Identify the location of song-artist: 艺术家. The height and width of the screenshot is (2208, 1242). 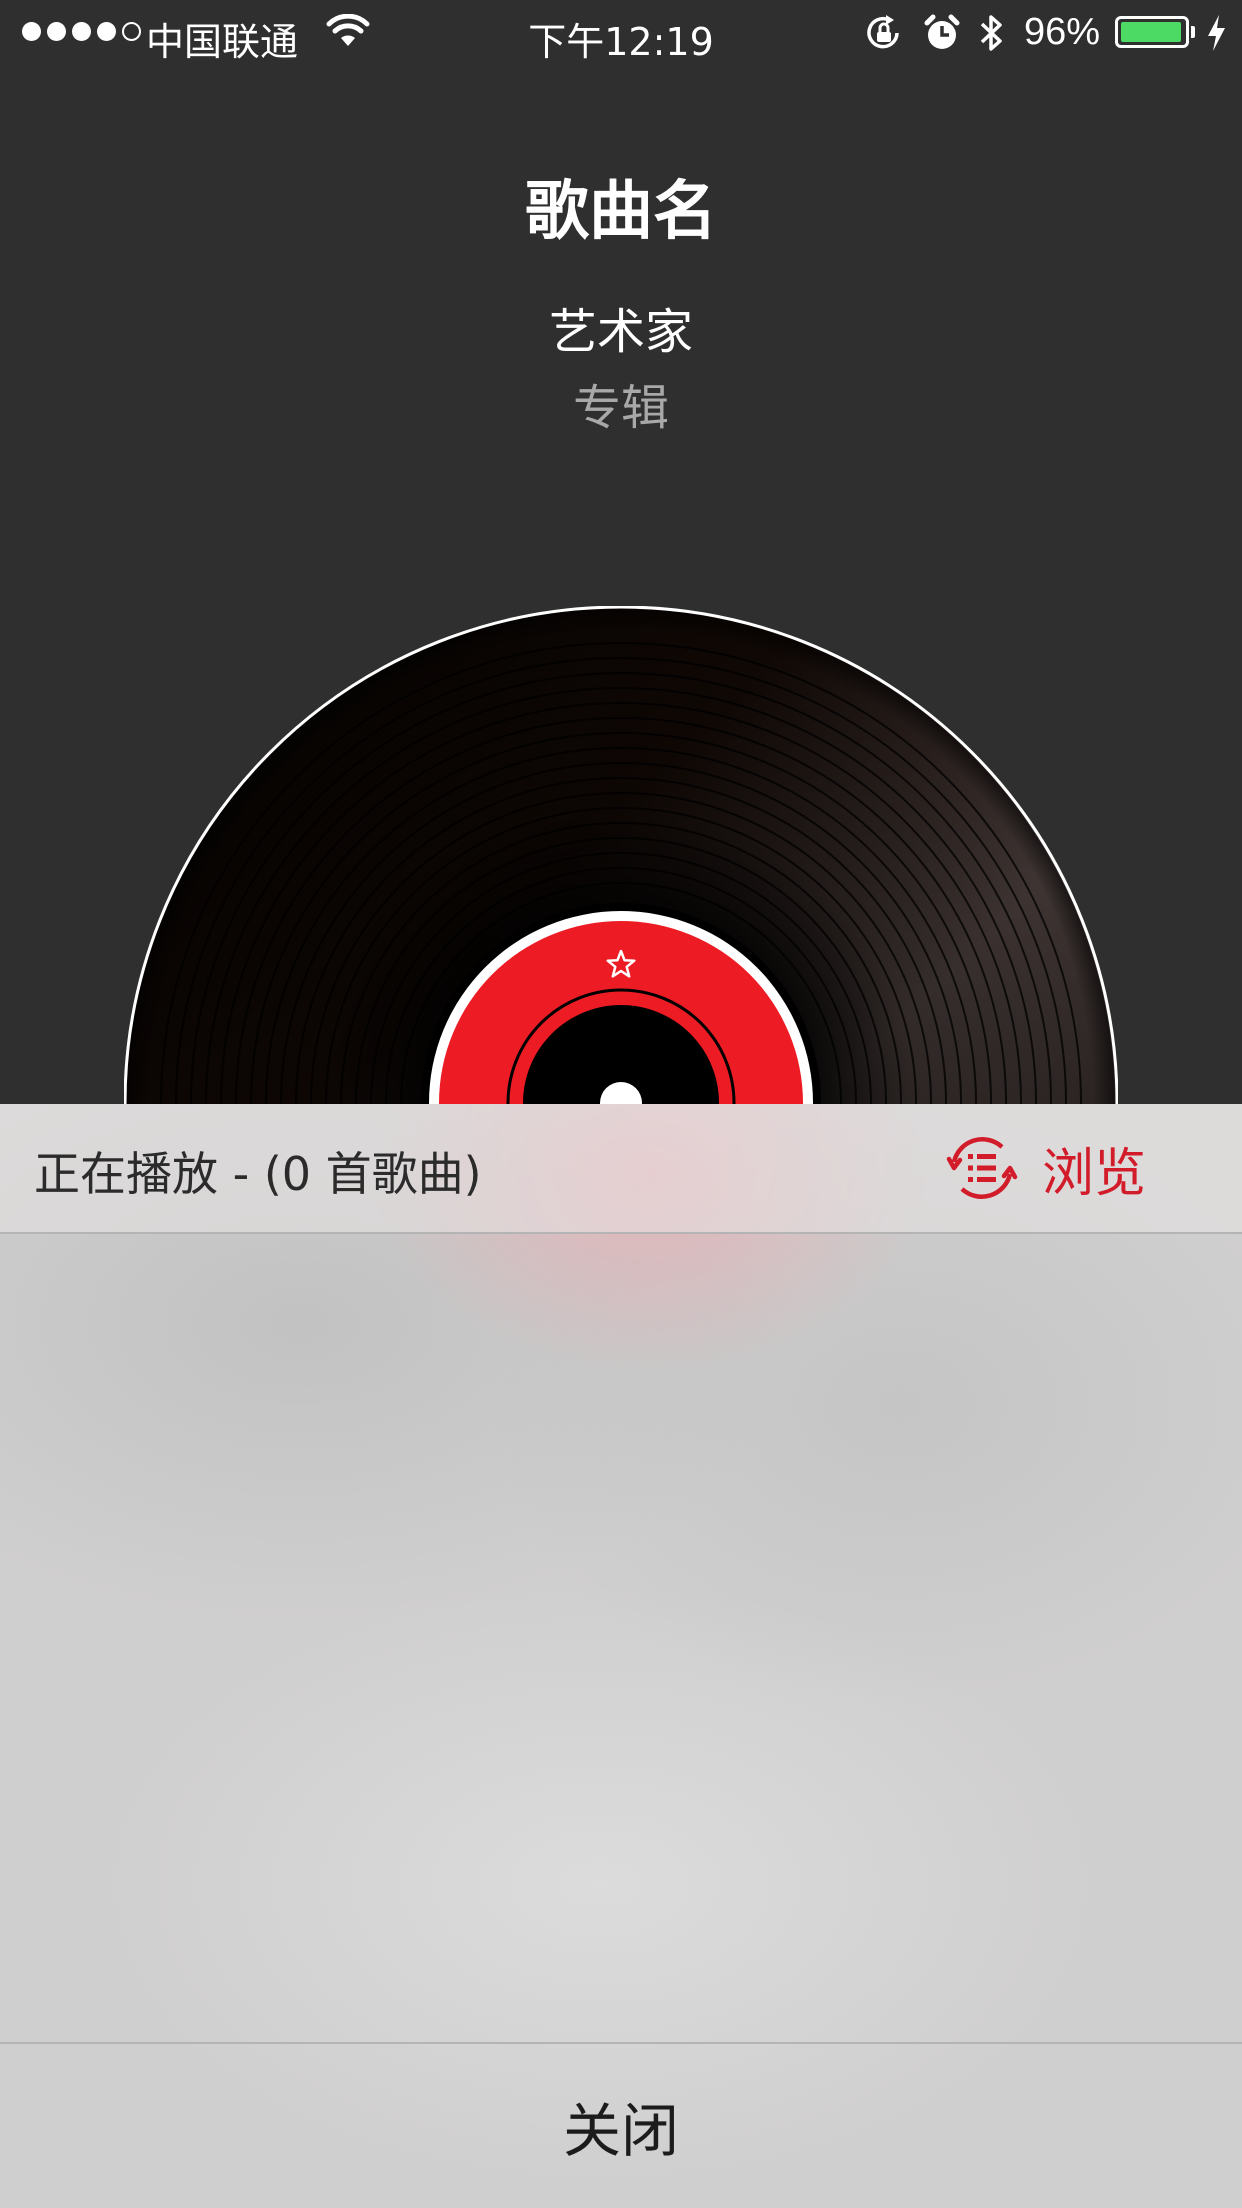
(620, 332).